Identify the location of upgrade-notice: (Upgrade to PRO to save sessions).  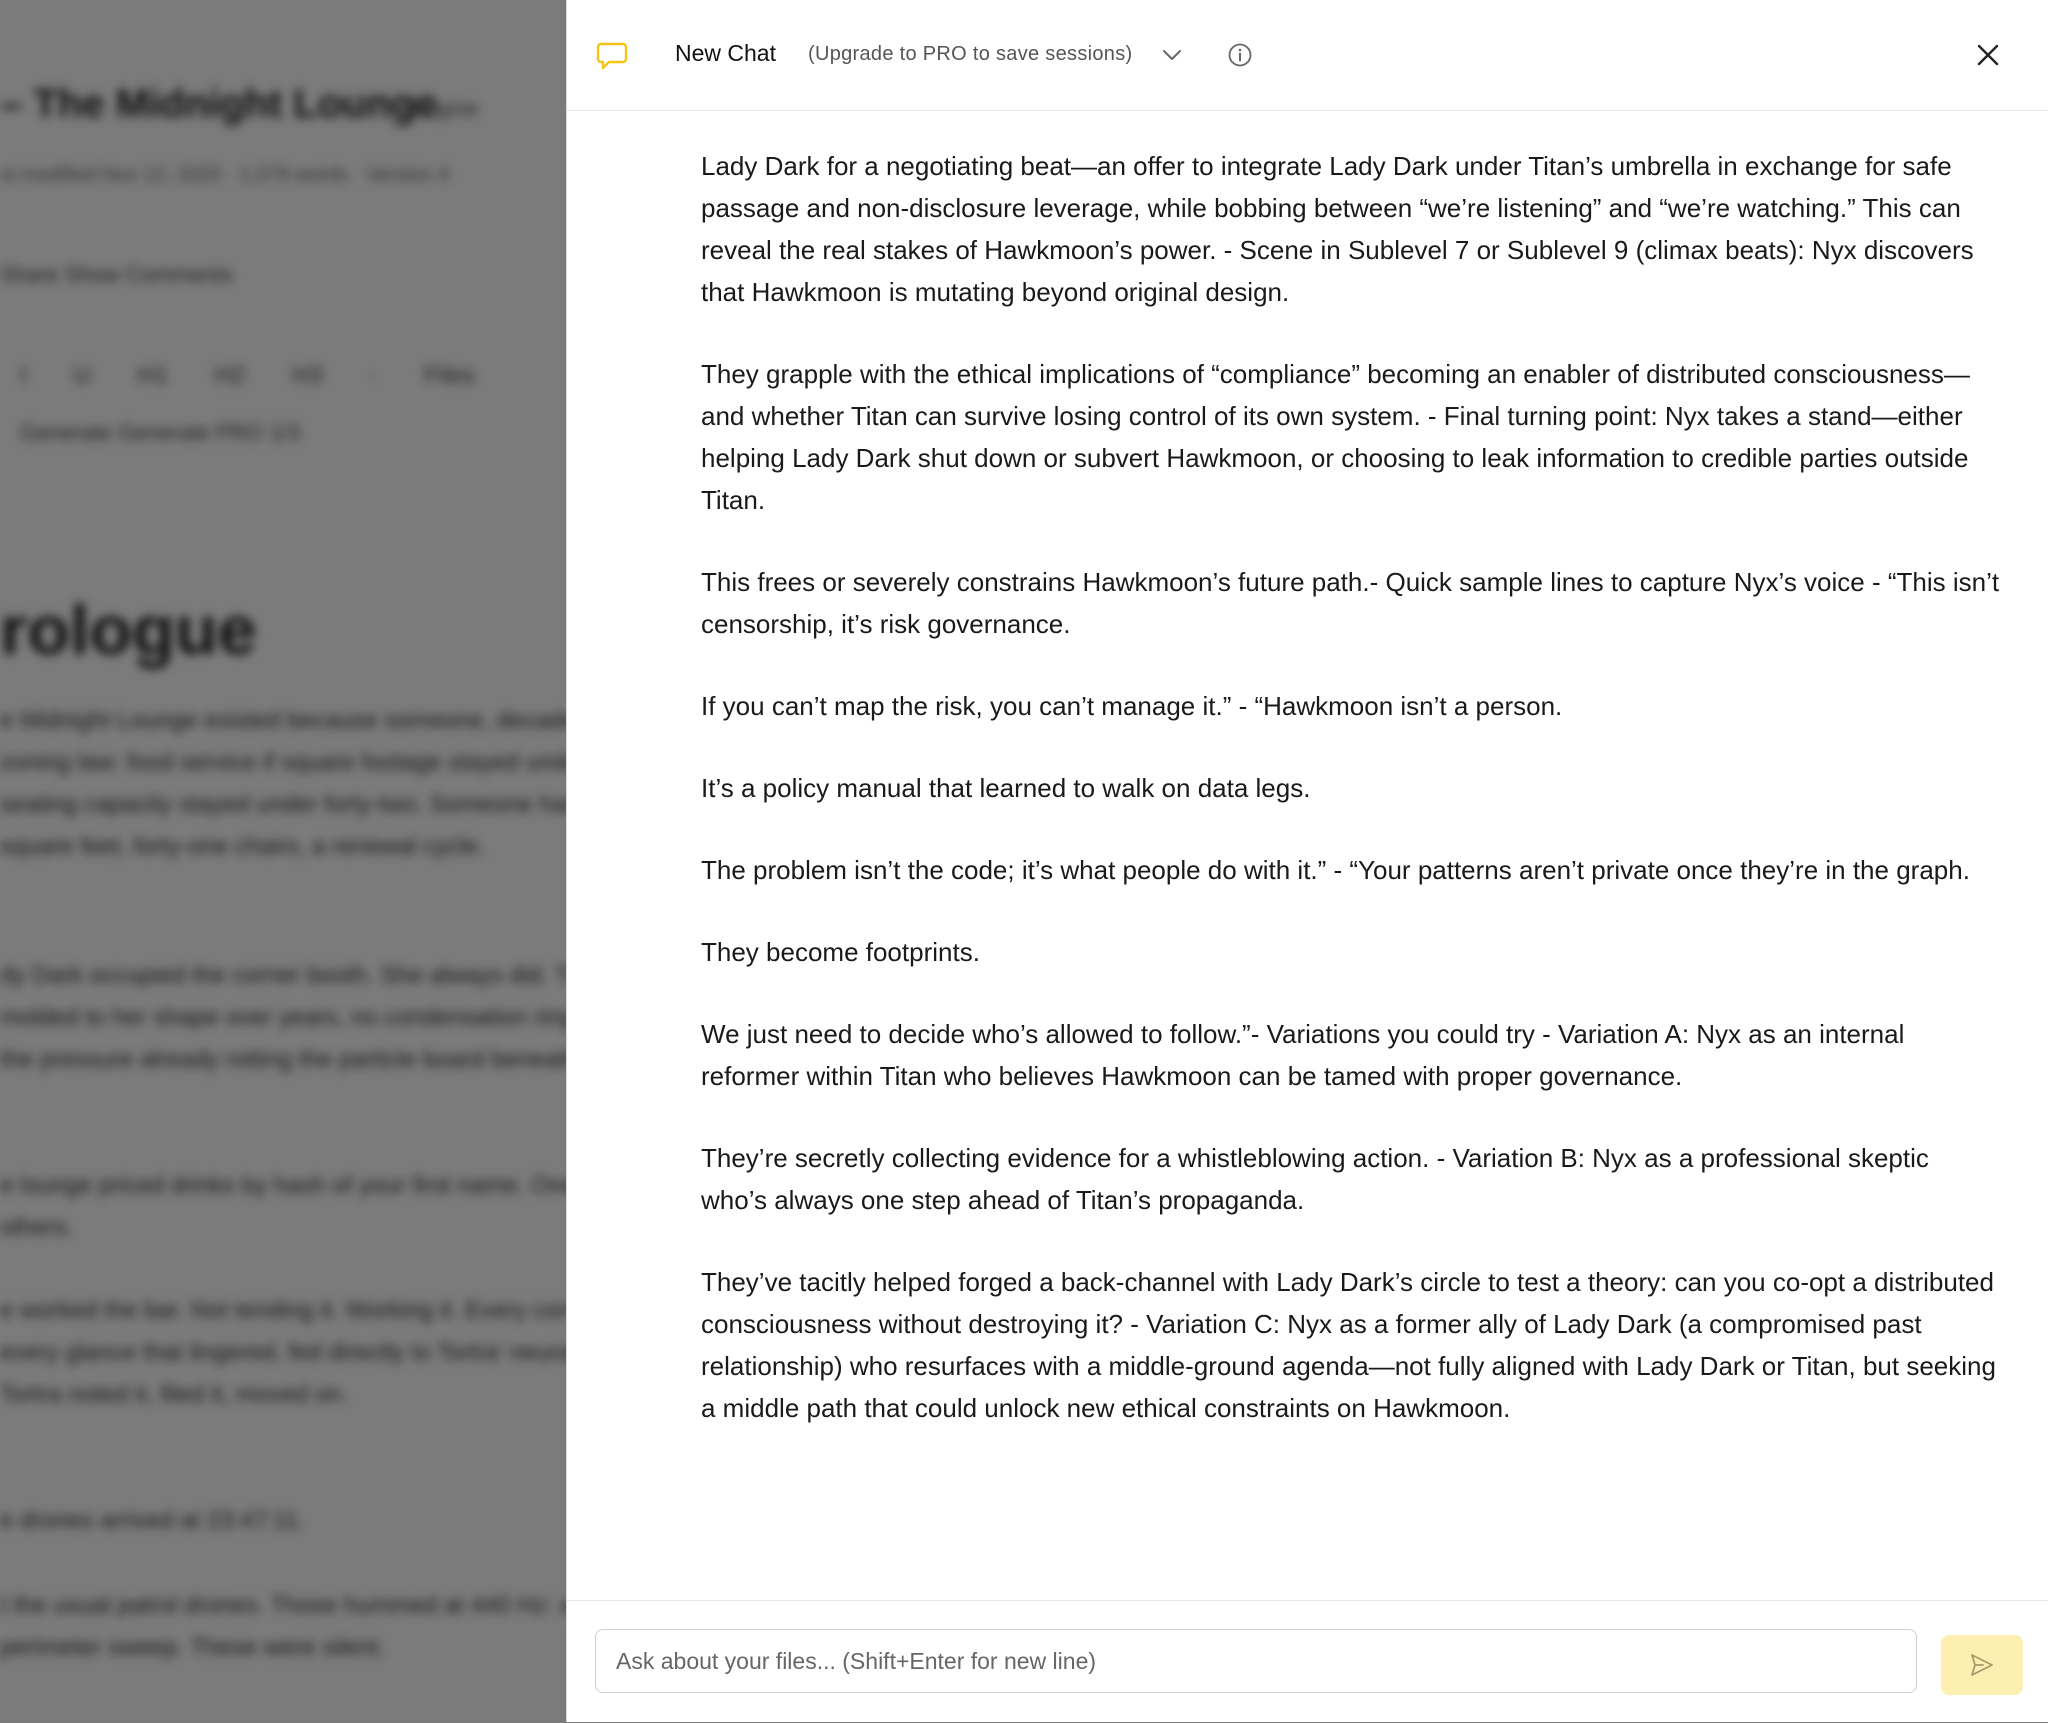
(970, 54).